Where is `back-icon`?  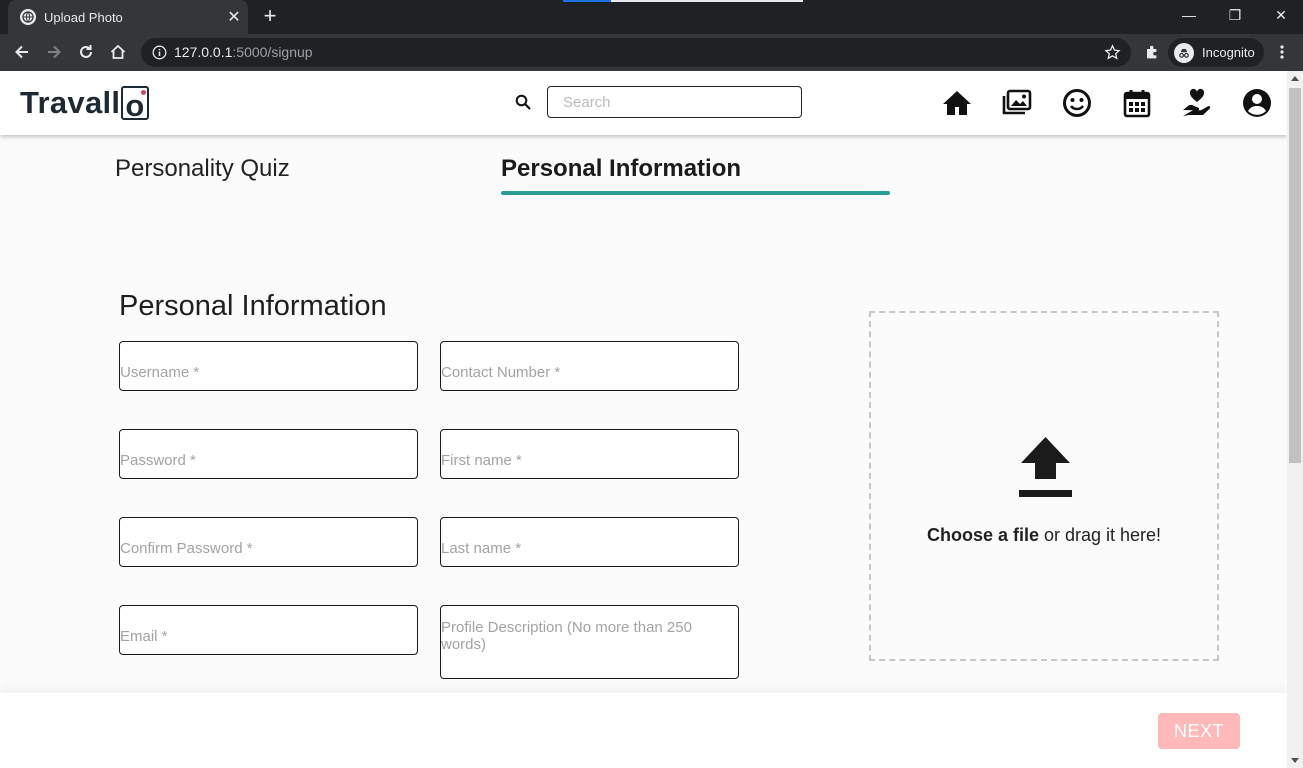 back-icon is located at coordinates (22, 52).